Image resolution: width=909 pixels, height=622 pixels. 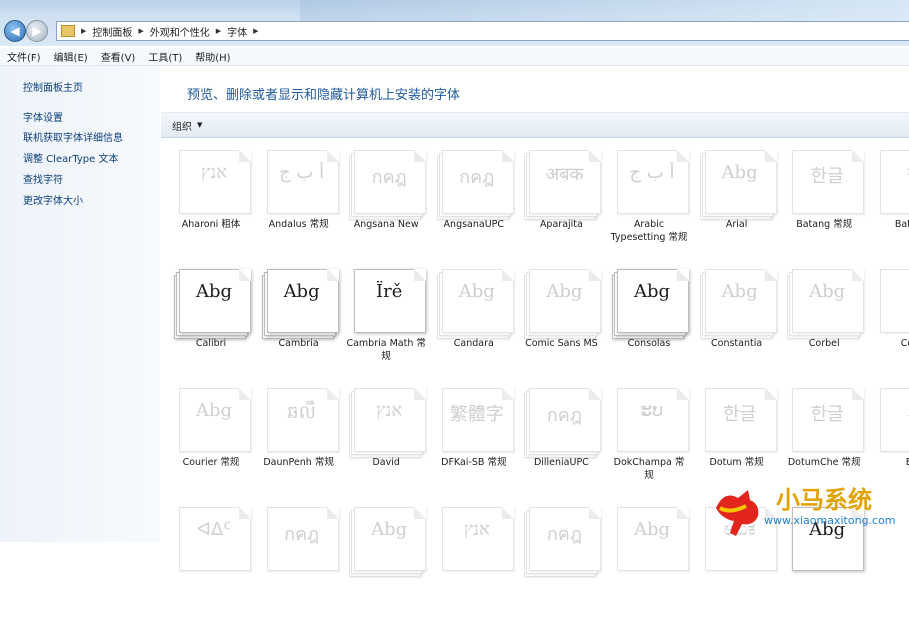 I want to click on font-item: אנץ, so click(x=474, y=559).